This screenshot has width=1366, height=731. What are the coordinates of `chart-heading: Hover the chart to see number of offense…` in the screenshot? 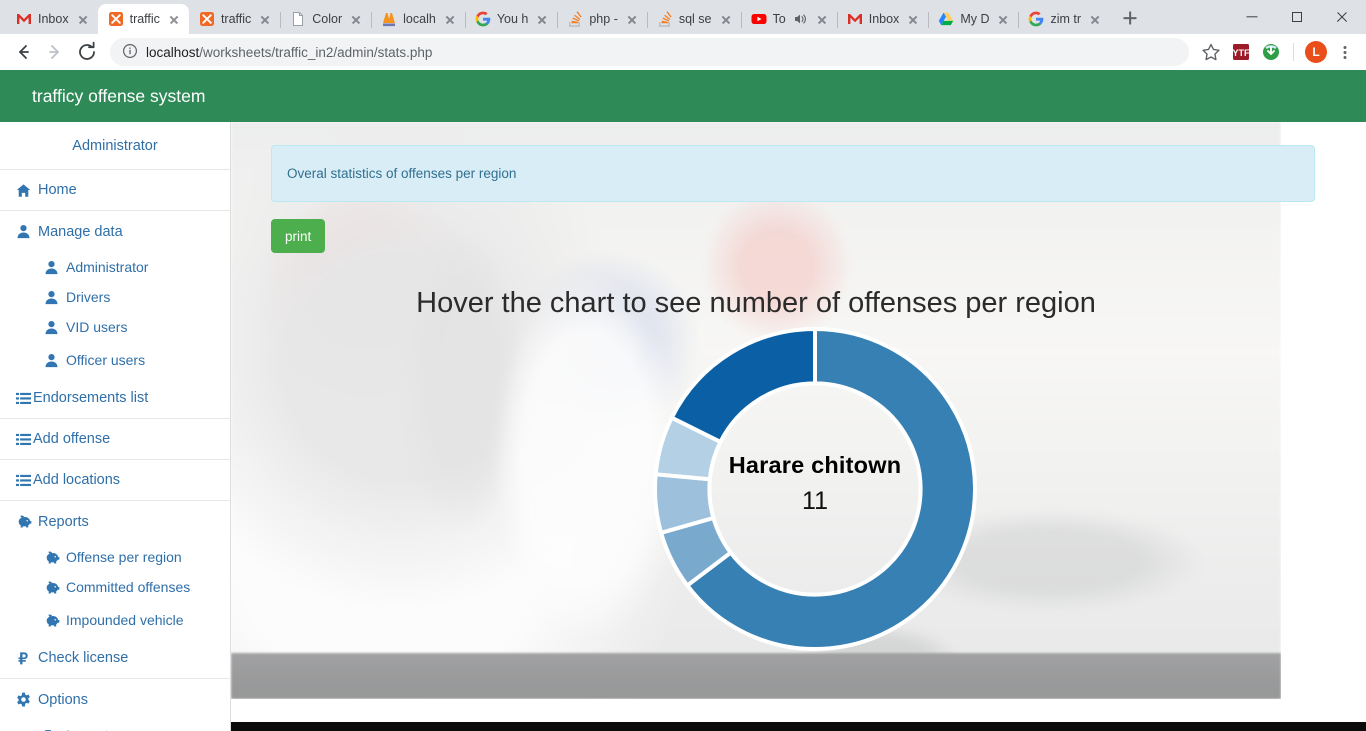 It's located at (756, 303).